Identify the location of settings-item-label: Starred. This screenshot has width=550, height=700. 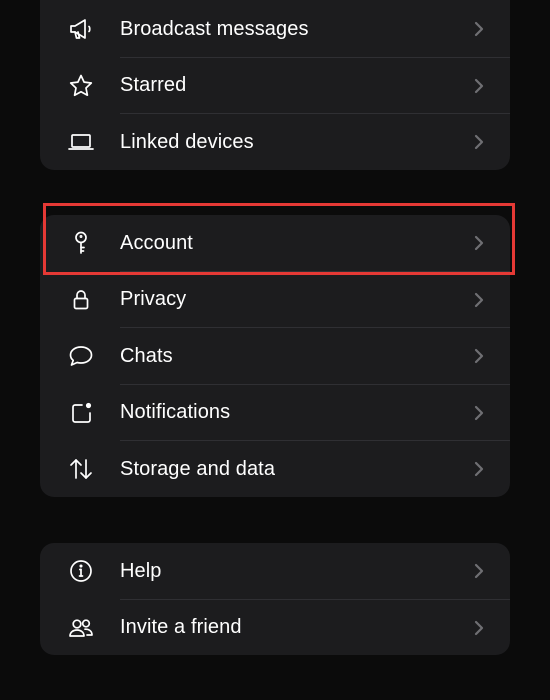
(153, 85).